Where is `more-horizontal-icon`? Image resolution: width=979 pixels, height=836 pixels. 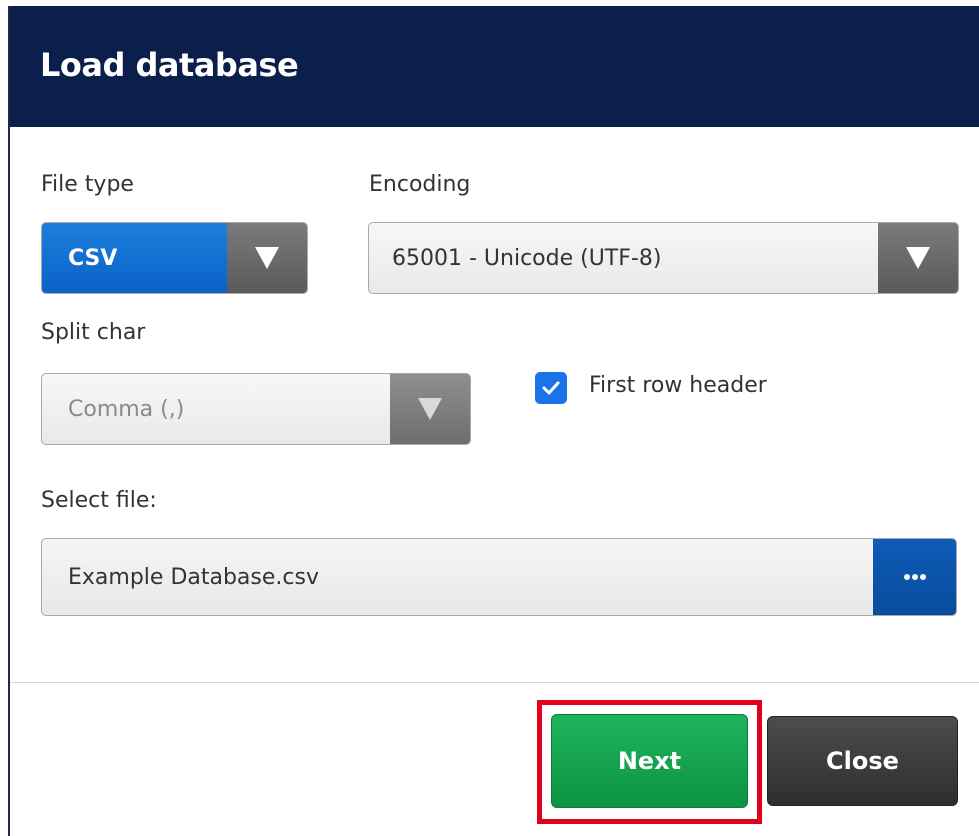 more-horizontal-icon is located at coordinates (914, 577).